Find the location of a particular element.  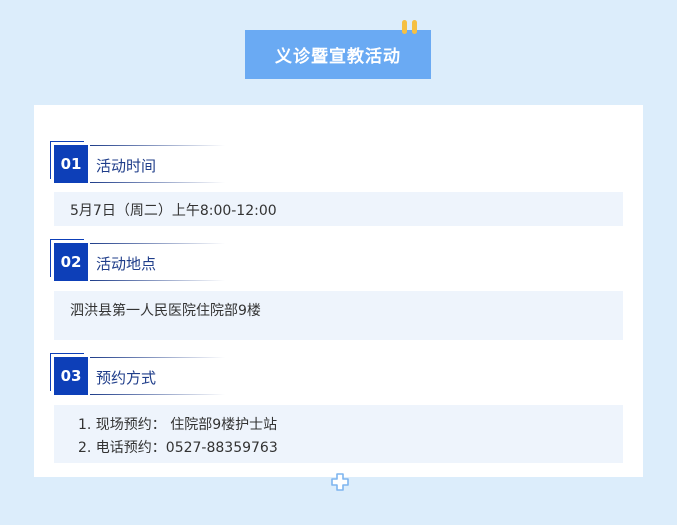

section-header-location: 02 活动地点 is located at coordinates (144, 263).